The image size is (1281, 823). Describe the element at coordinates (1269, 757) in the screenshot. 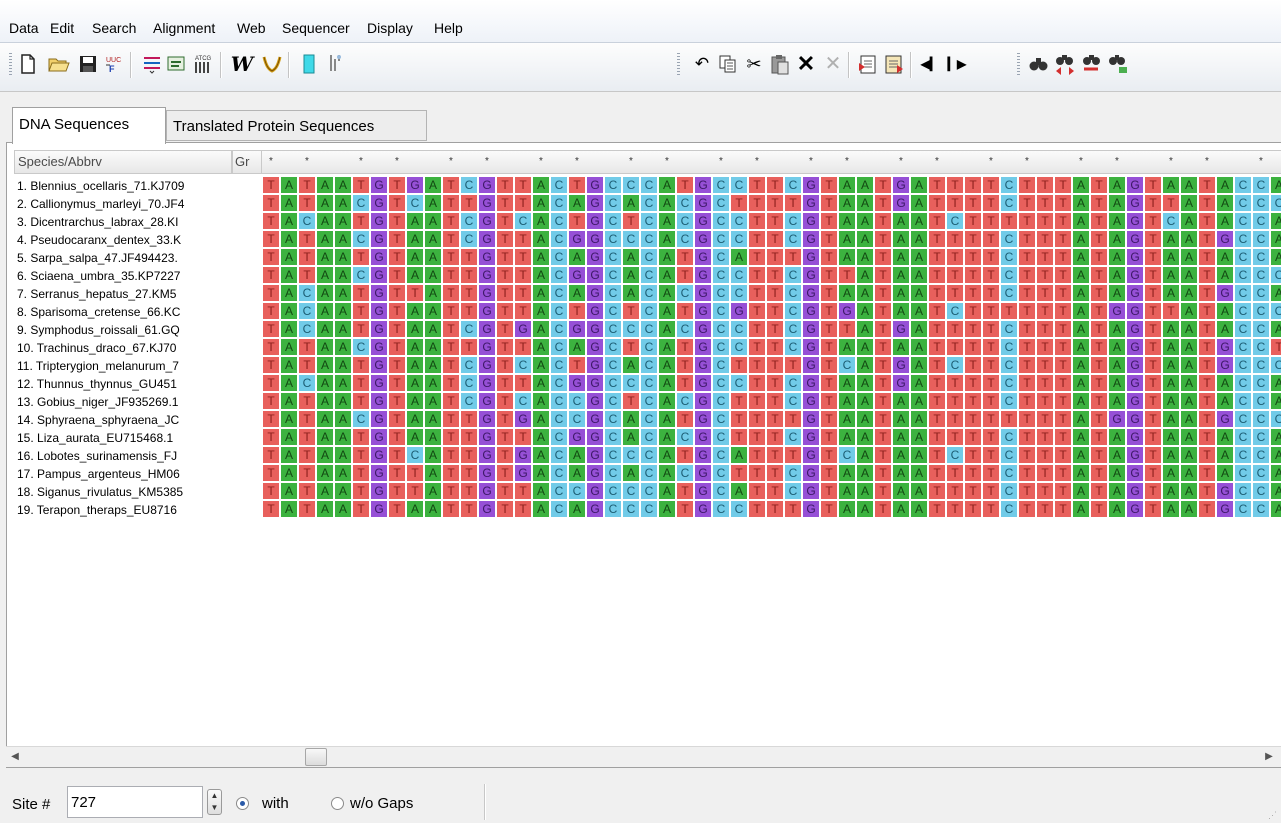

I see `scroll-right-arrow-icon: ▶` at that location.